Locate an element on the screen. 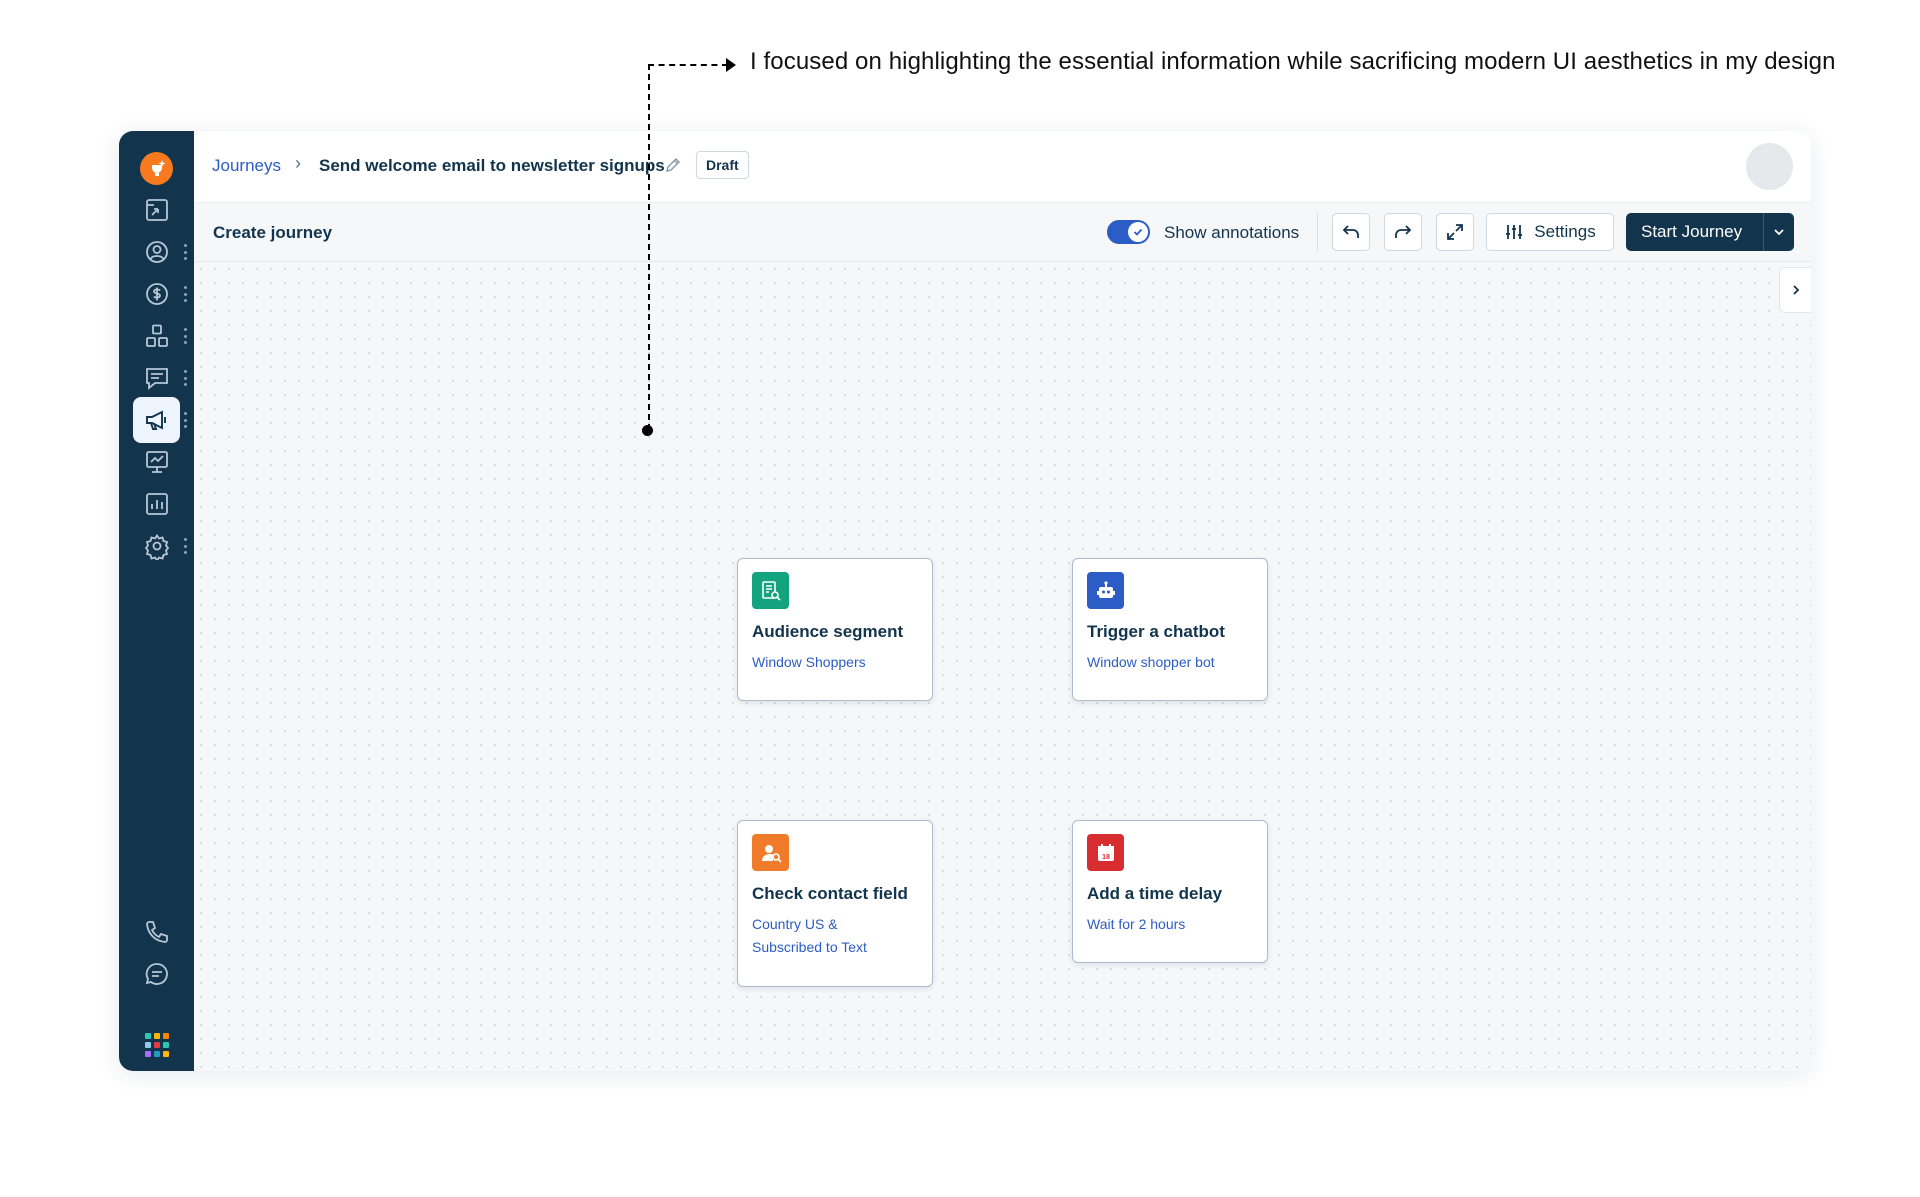  contacts-more-icon is located at coordinates (185, 252).